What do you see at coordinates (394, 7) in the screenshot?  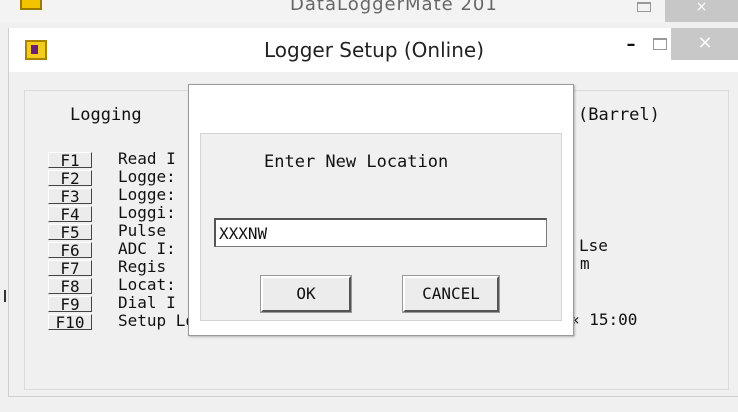 I see `background-window-title: DataLoggerMate 201` at bounding box center [394, 7].